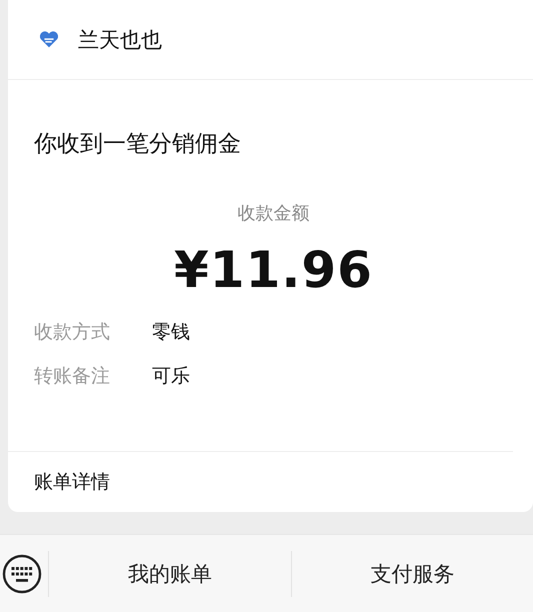  I want to click on detail-value: 可乐, so click(171, 376).